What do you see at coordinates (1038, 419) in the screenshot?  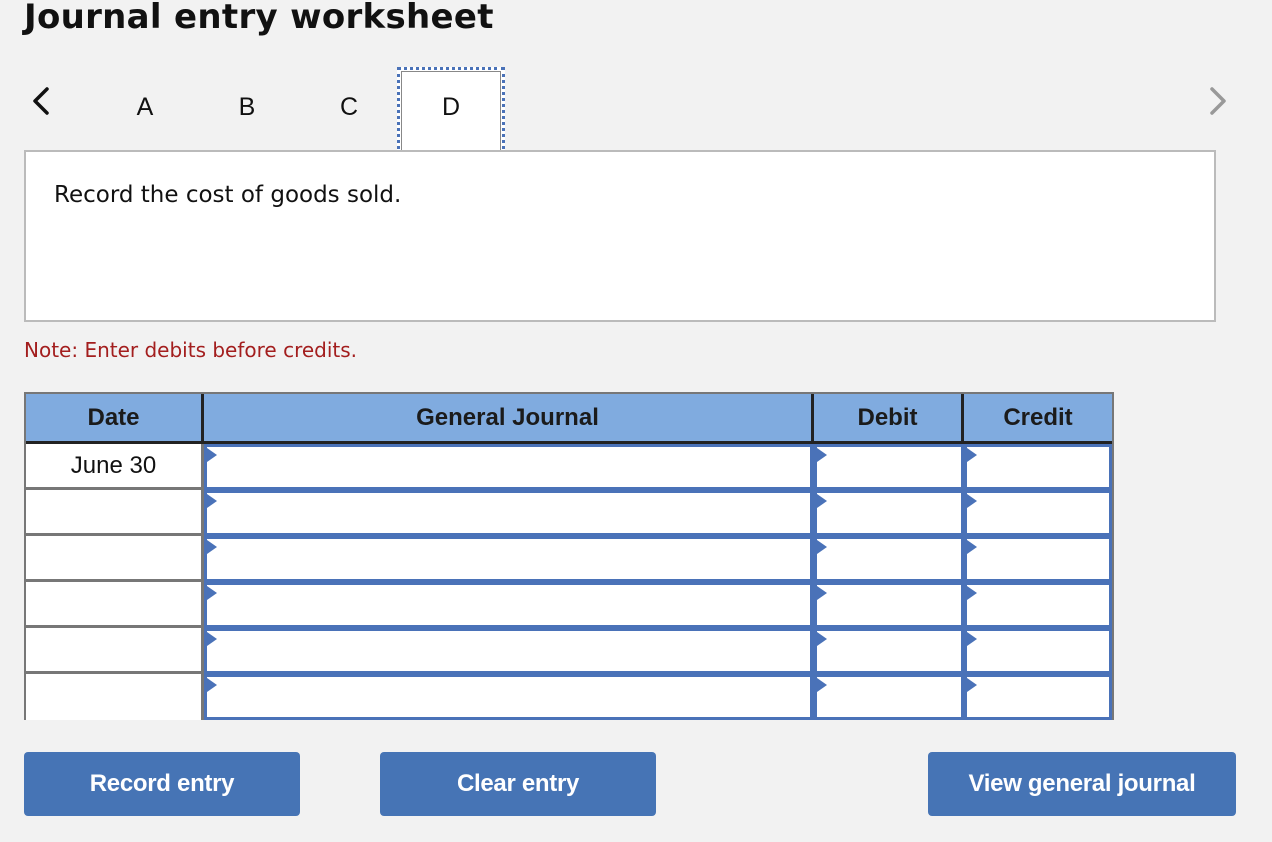 I see `column-header-credit: Credit` at bounding box center [1038, 419].